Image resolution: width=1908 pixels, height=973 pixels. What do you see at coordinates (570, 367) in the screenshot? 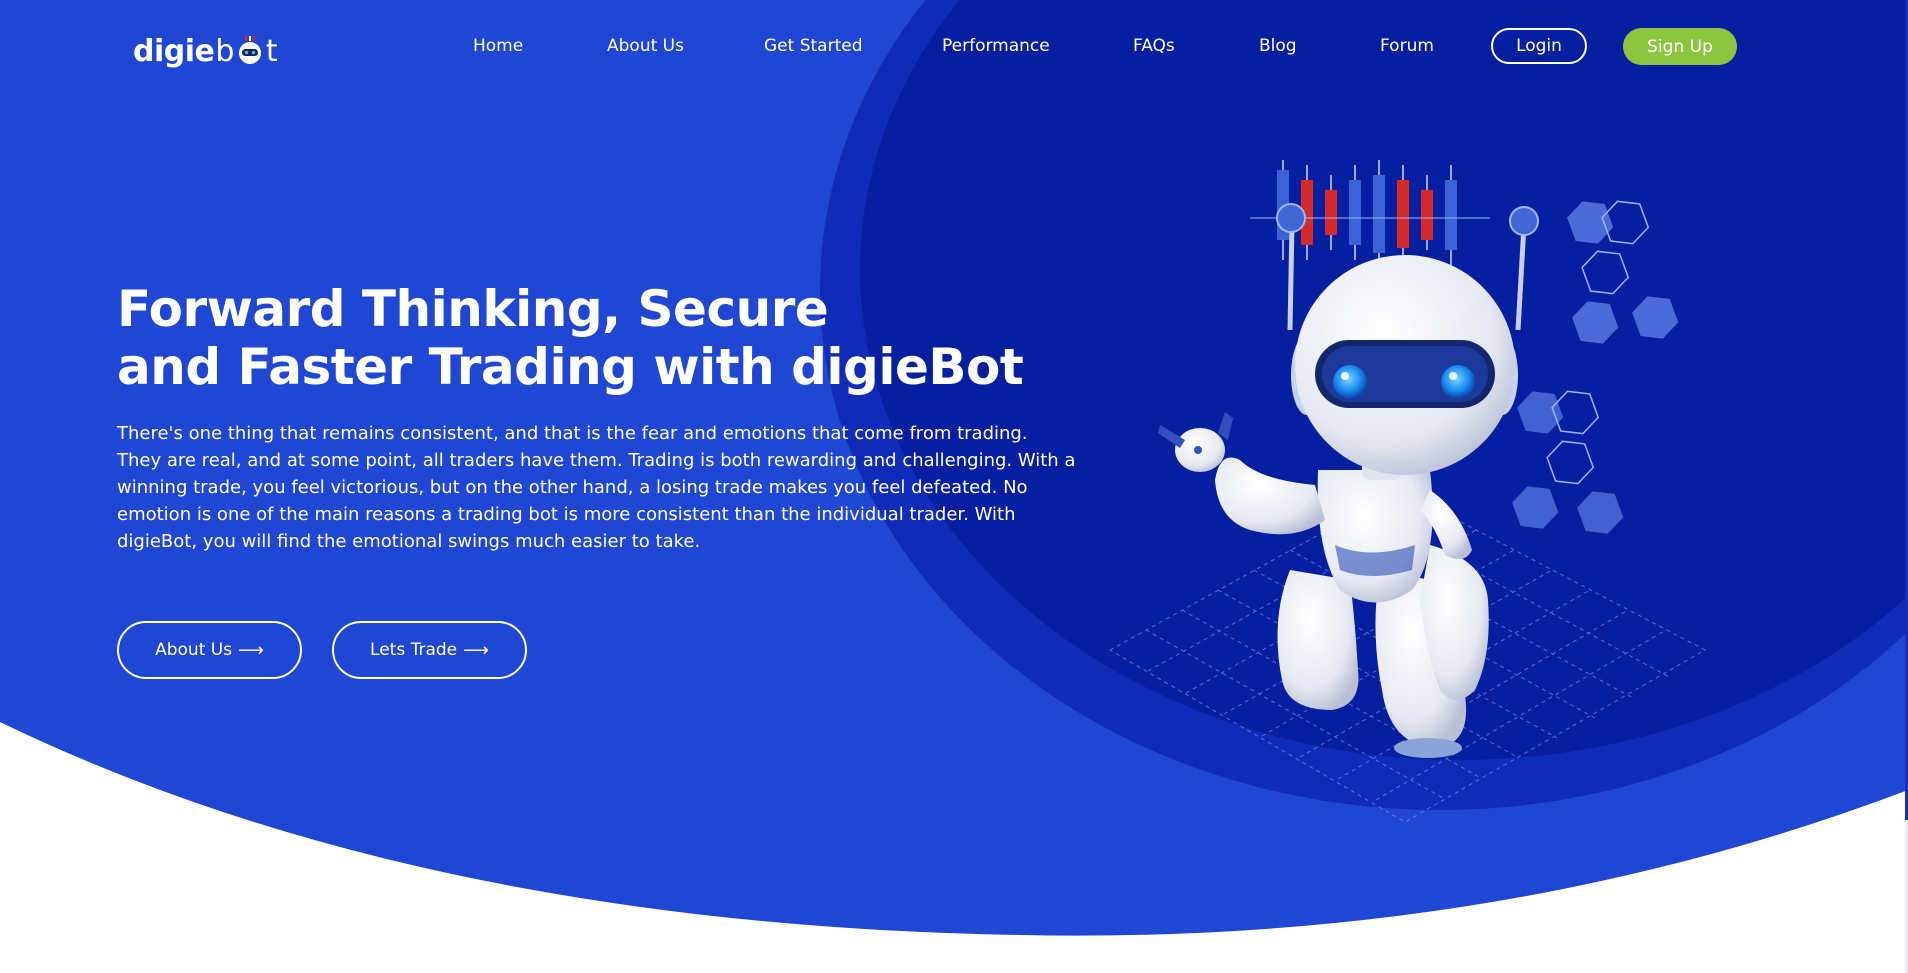
I see `hero-title-line-2: and Faster Trading with digieBot` at bounding box center [570, 367].